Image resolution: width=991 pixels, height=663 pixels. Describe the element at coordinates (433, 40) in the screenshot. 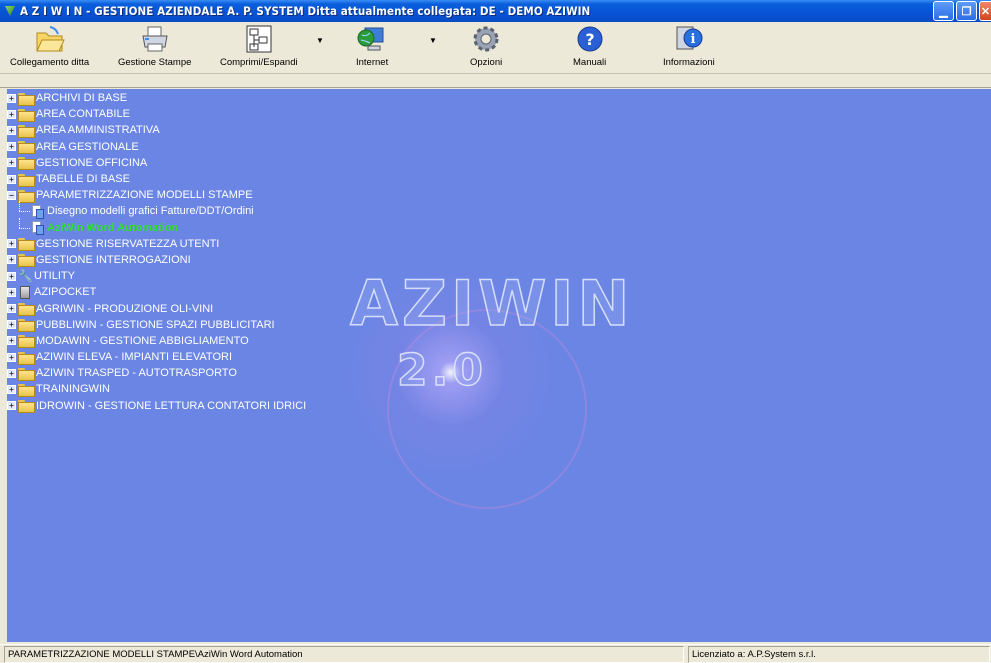

I see `internet-dropdown-icon: ▼` at that location.